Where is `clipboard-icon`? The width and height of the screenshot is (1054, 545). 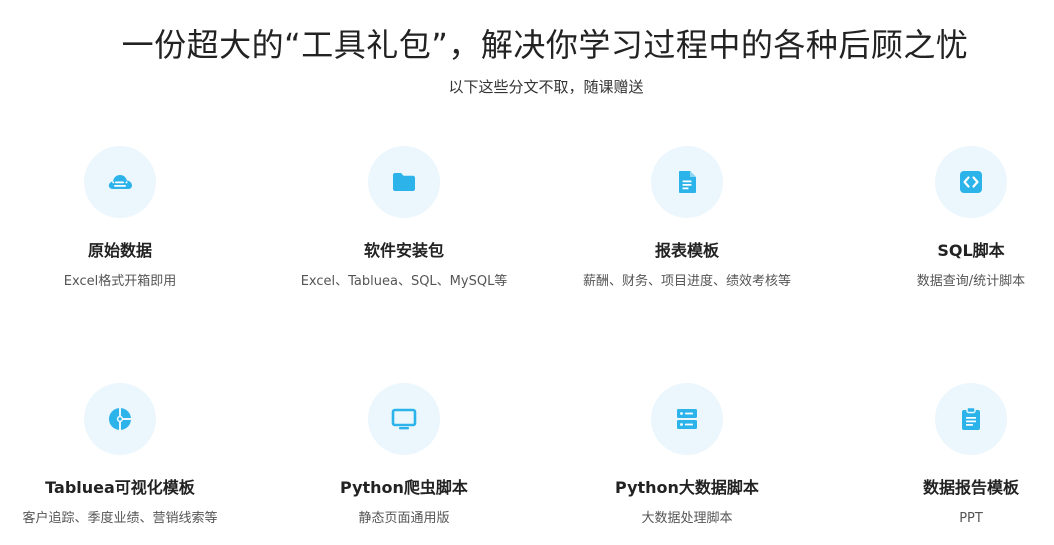 clipboard-icon is located at coordinates (971, 418).